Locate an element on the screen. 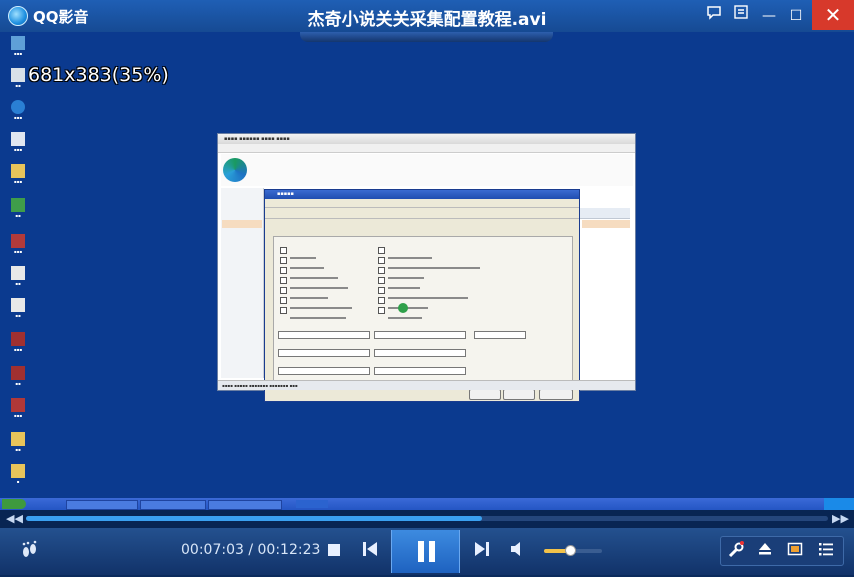 This screenshot has width=854, height=577. volume-knob is located at coordinates (571, 550).